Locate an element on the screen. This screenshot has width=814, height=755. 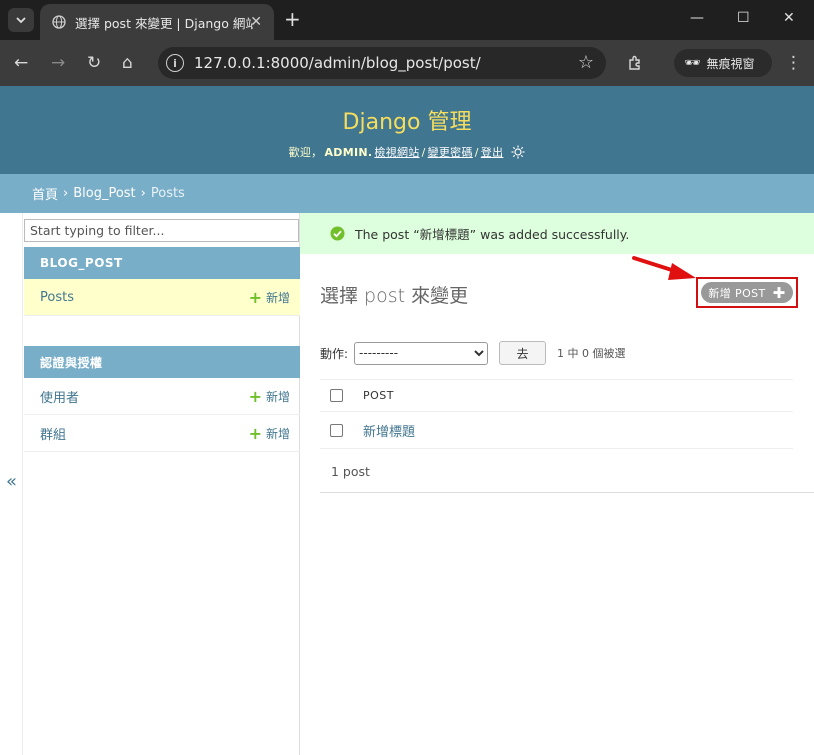
tab-title: 選擇 post 來變更 | Django 網站管理 is located at coordinates (164, 23).